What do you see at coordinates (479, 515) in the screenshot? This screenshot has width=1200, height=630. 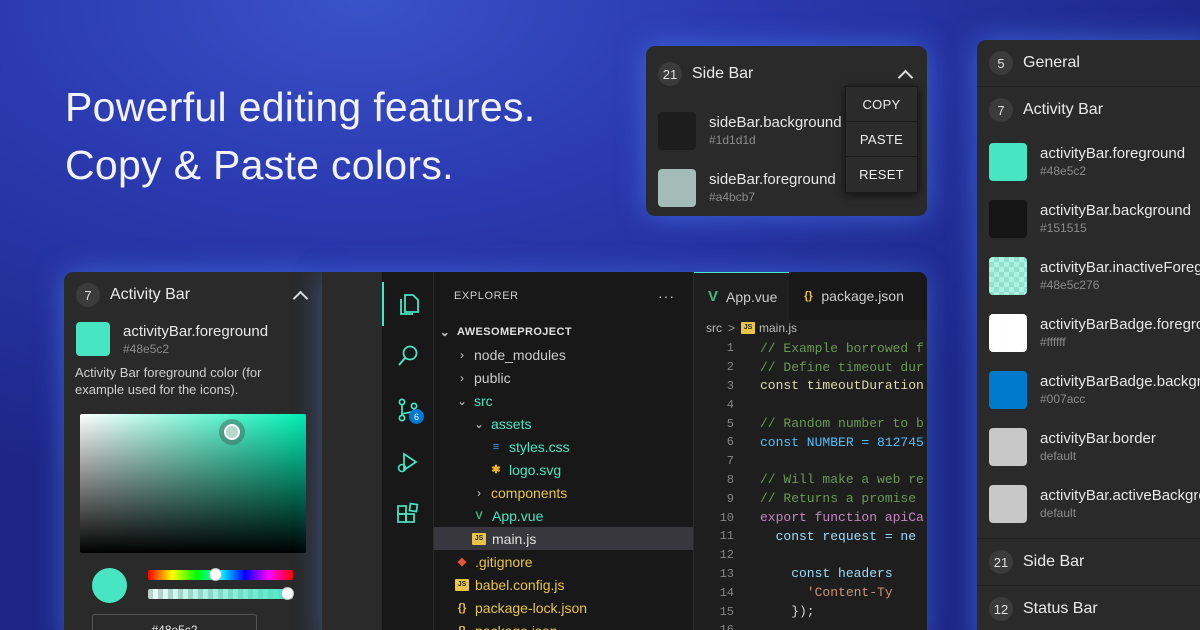 I see `vue-file-icon: V` at bounding box center [479, 515].